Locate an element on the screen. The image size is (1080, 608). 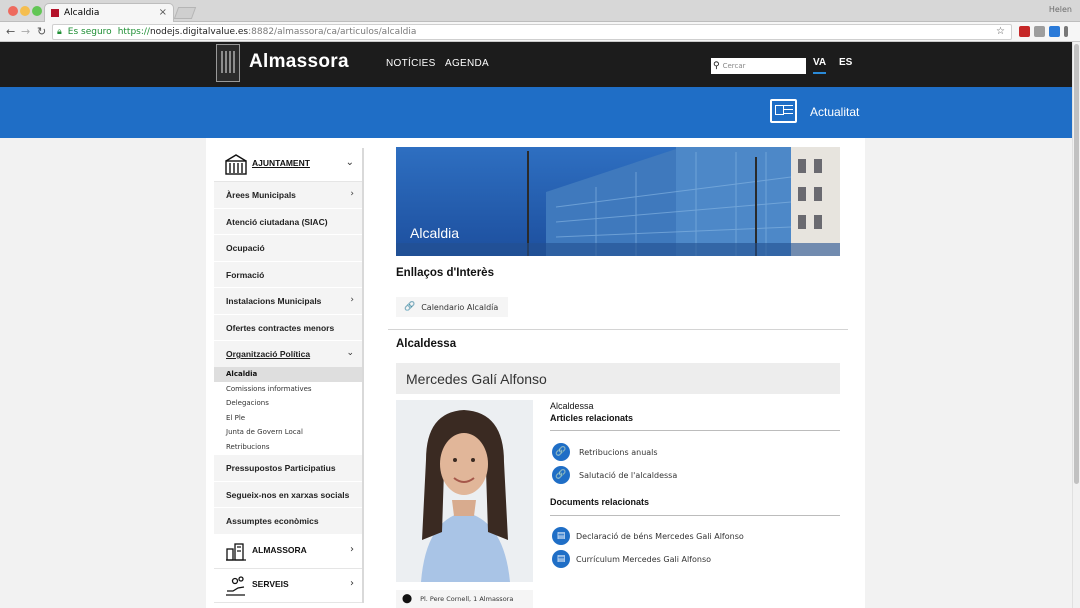
article-label: Retribucions anuals is located at coordinates (618, 452).